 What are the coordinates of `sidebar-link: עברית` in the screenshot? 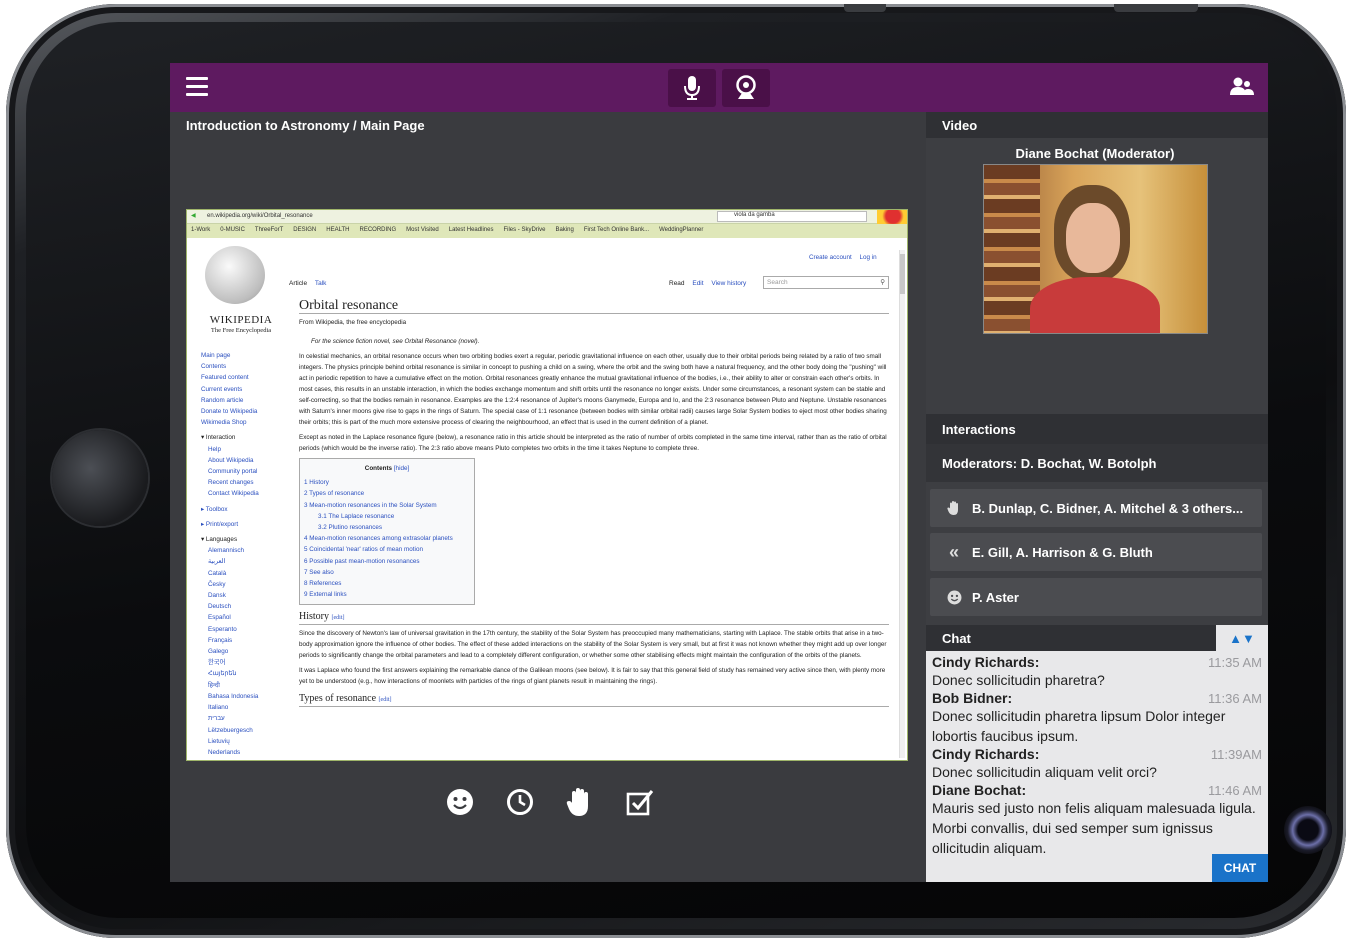 It's located at (241, 718).